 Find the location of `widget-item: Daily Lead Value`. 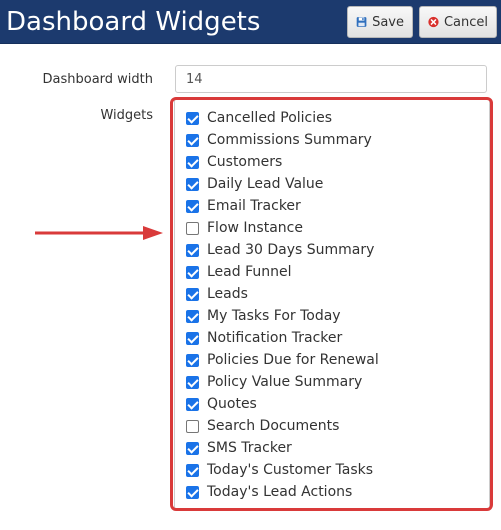

widget-item: Daily Lead Value is located at coordinates (282, 184).